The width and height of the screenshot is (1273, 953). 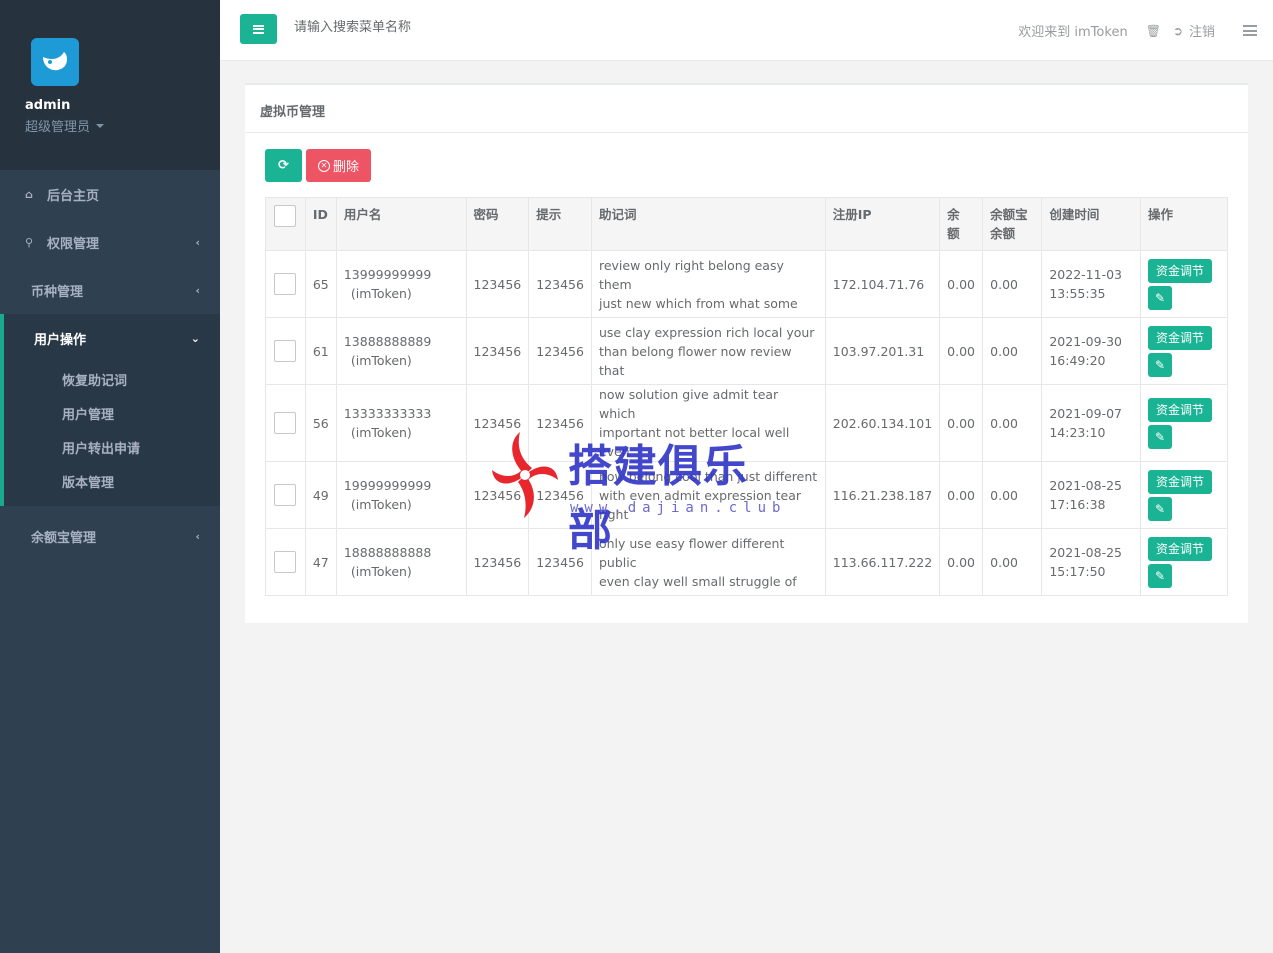 What do you see at coordinates (1003, 233) in the screenshot?
I see `col-yeb-line2: 余额` at bounding box center [1003, 233].